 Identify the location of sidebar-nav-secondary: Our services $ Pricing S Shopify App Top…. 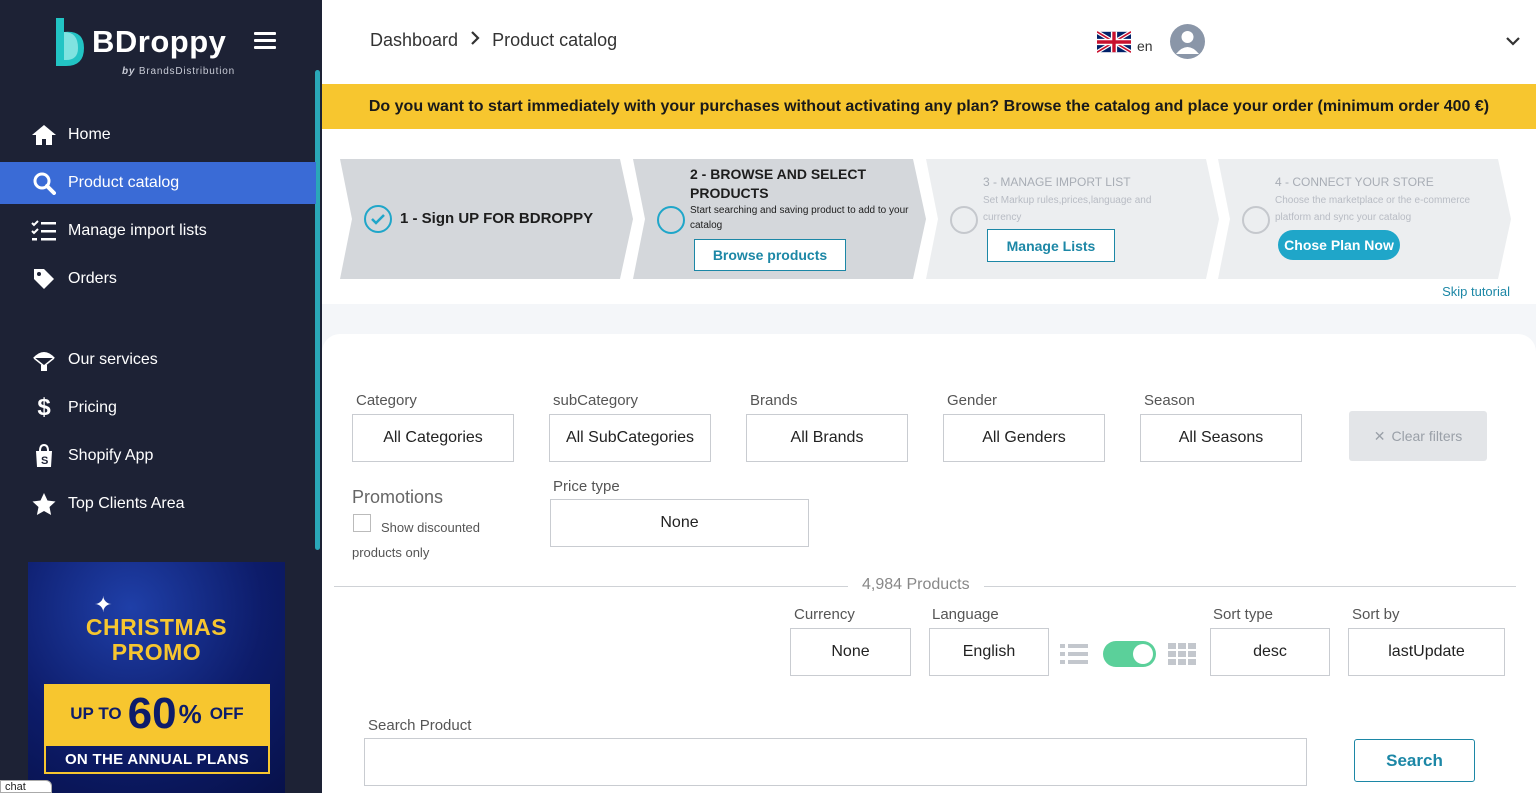
(158, 432).